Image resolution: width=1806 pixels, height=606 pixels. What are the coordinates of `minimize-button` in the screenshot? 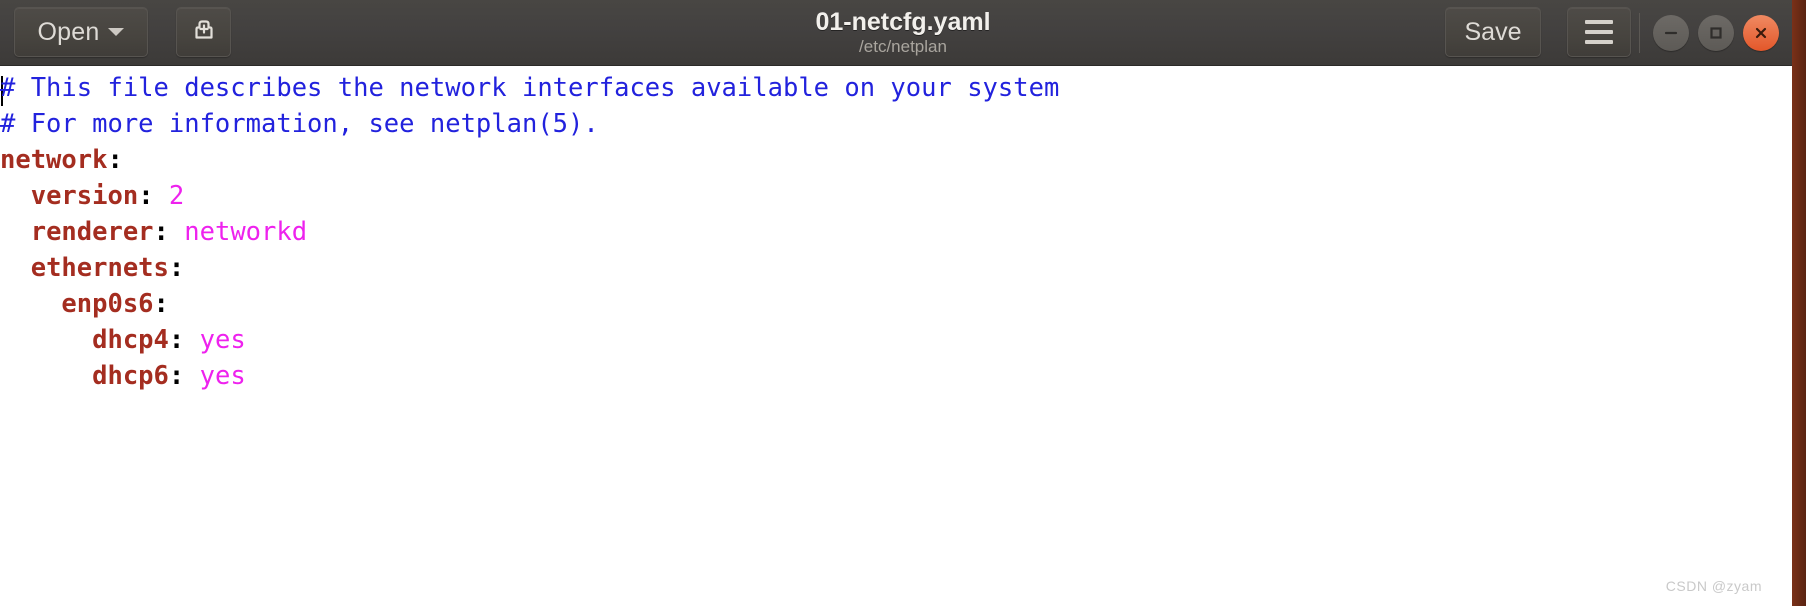 It's located at (1671, 33).